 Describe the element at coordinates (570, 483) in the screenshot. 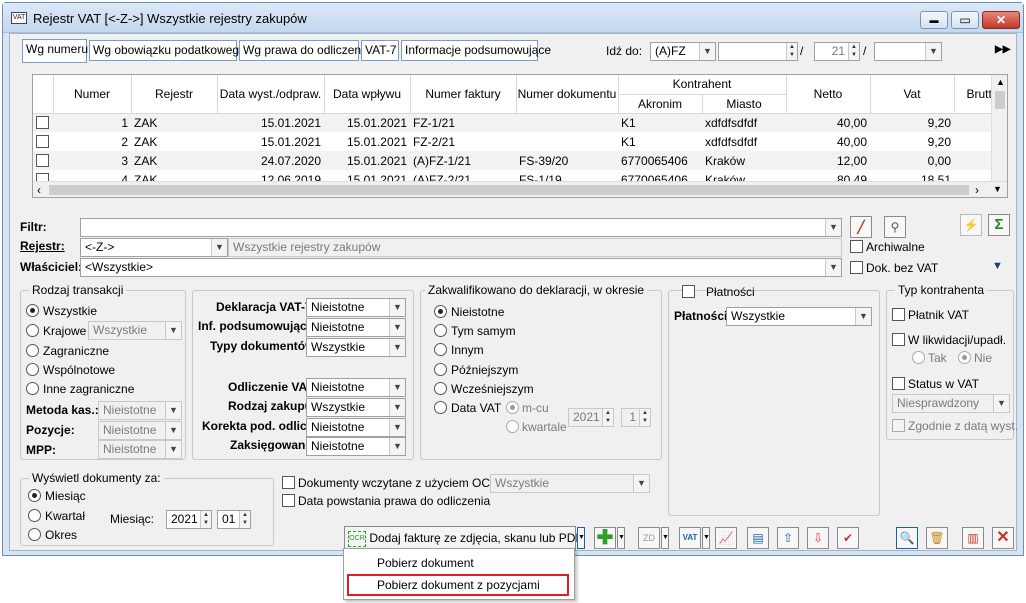

I see `ocr-select: Wszystkie ▼` at that location.